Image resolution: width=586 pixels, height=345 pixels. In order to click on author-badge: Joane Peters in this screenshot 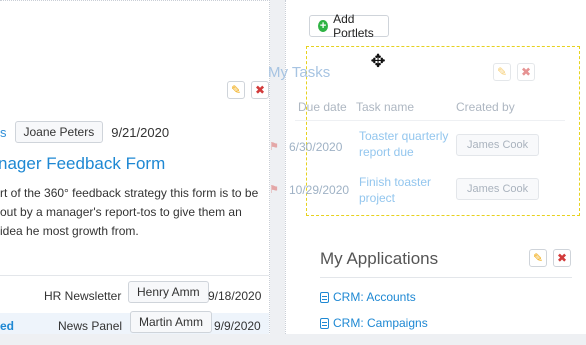, I will do `click(59, 132)`.